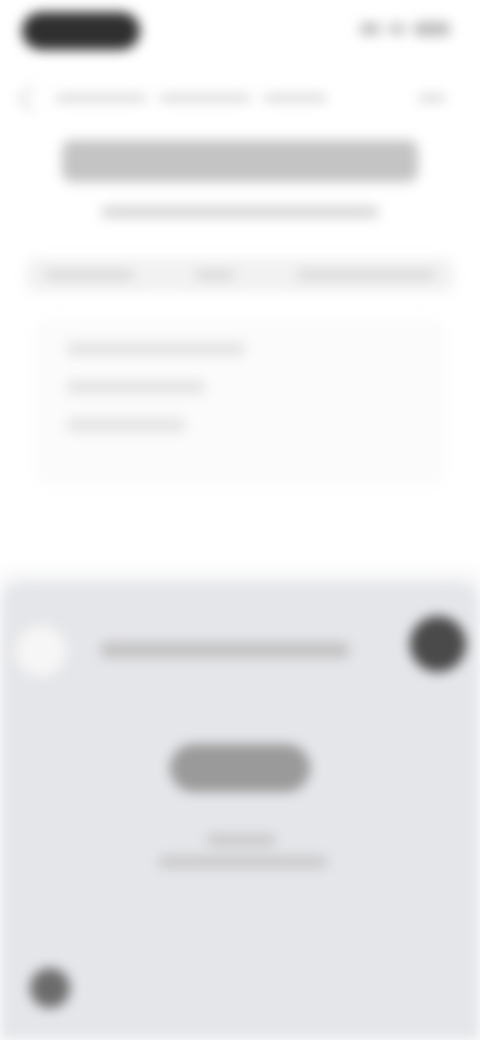 This screenshot has width=480, height=1040. What do you see at coordinates (81, 31) in the screenshot?
I see `status-pill` at bounding box center [81, 31].